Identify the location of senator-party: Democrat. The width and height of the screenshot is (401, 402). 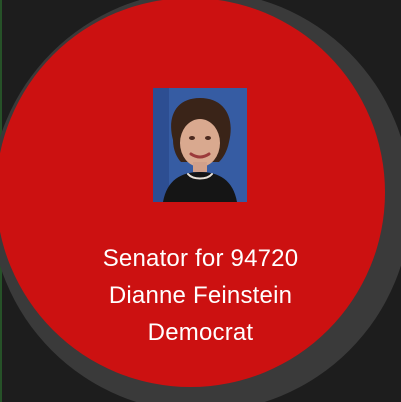
(200, 332).